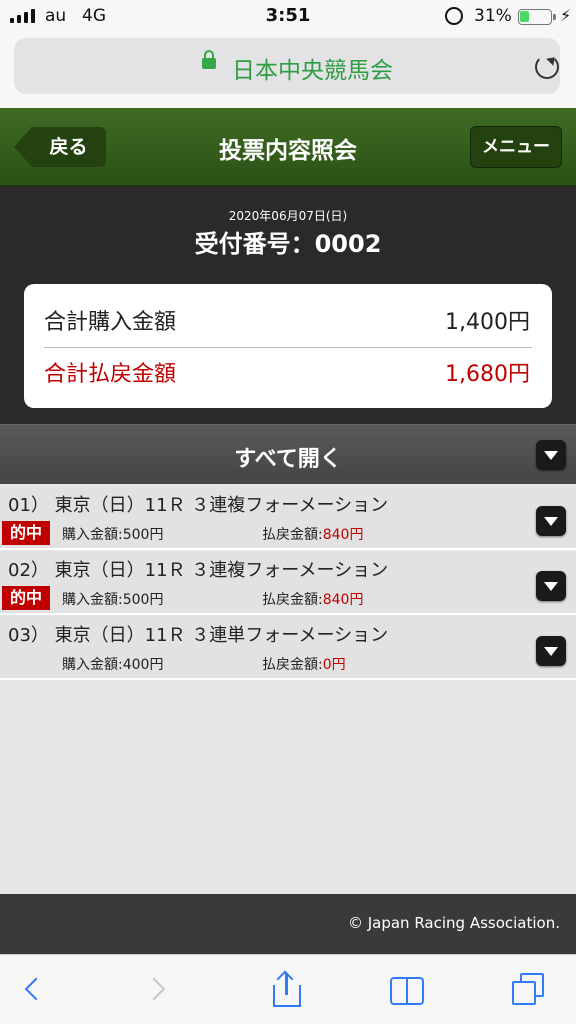 The width and height of the screenshot is (576, 1024). What do you see at coordinates (288, 924) in the screenshot?
I see `page-footer: © Japan Racing Association.` at bounding box center [288, 924].